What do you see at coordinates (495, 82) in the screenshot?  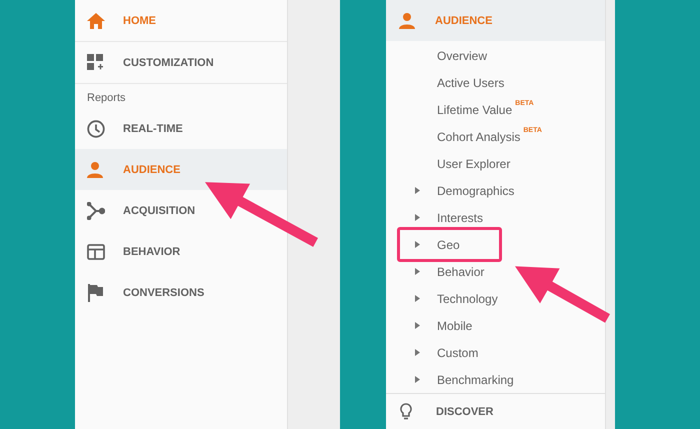 I see `submenu-item: Active Users` at bounding box center [495, 82].